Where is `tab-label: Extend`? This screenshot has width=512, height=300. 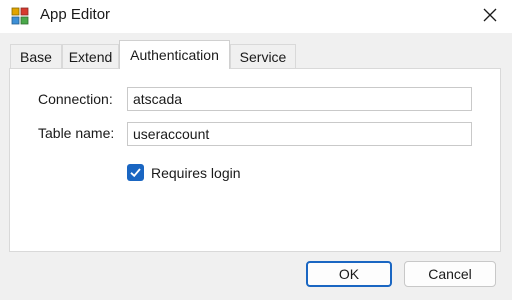 tab-label: Extend is located at coordinates (90, 56).